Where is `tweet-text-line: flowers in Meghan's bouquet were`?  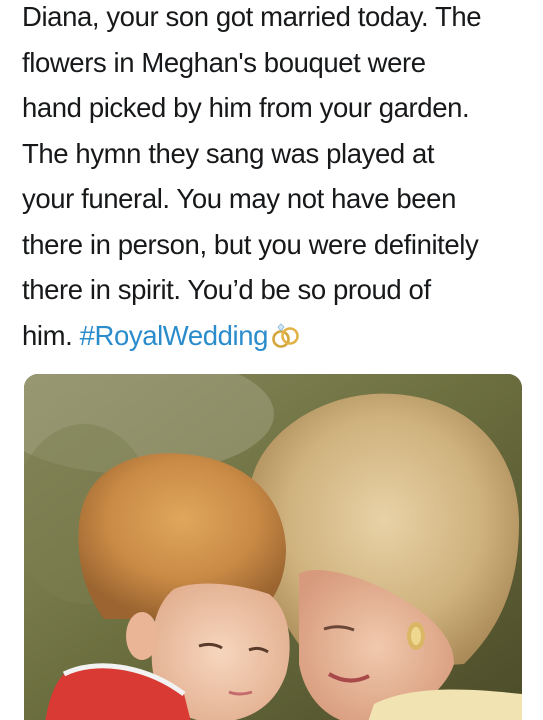
tweet-text-line: flowers in Meghan's bouquet were is located at coordinates (224, 62).